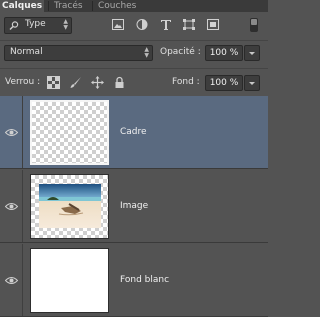 Image resolution: width=320 pixels, height=317 pixels. I want to click on layer-thumbnail-image, so click(69, 206).